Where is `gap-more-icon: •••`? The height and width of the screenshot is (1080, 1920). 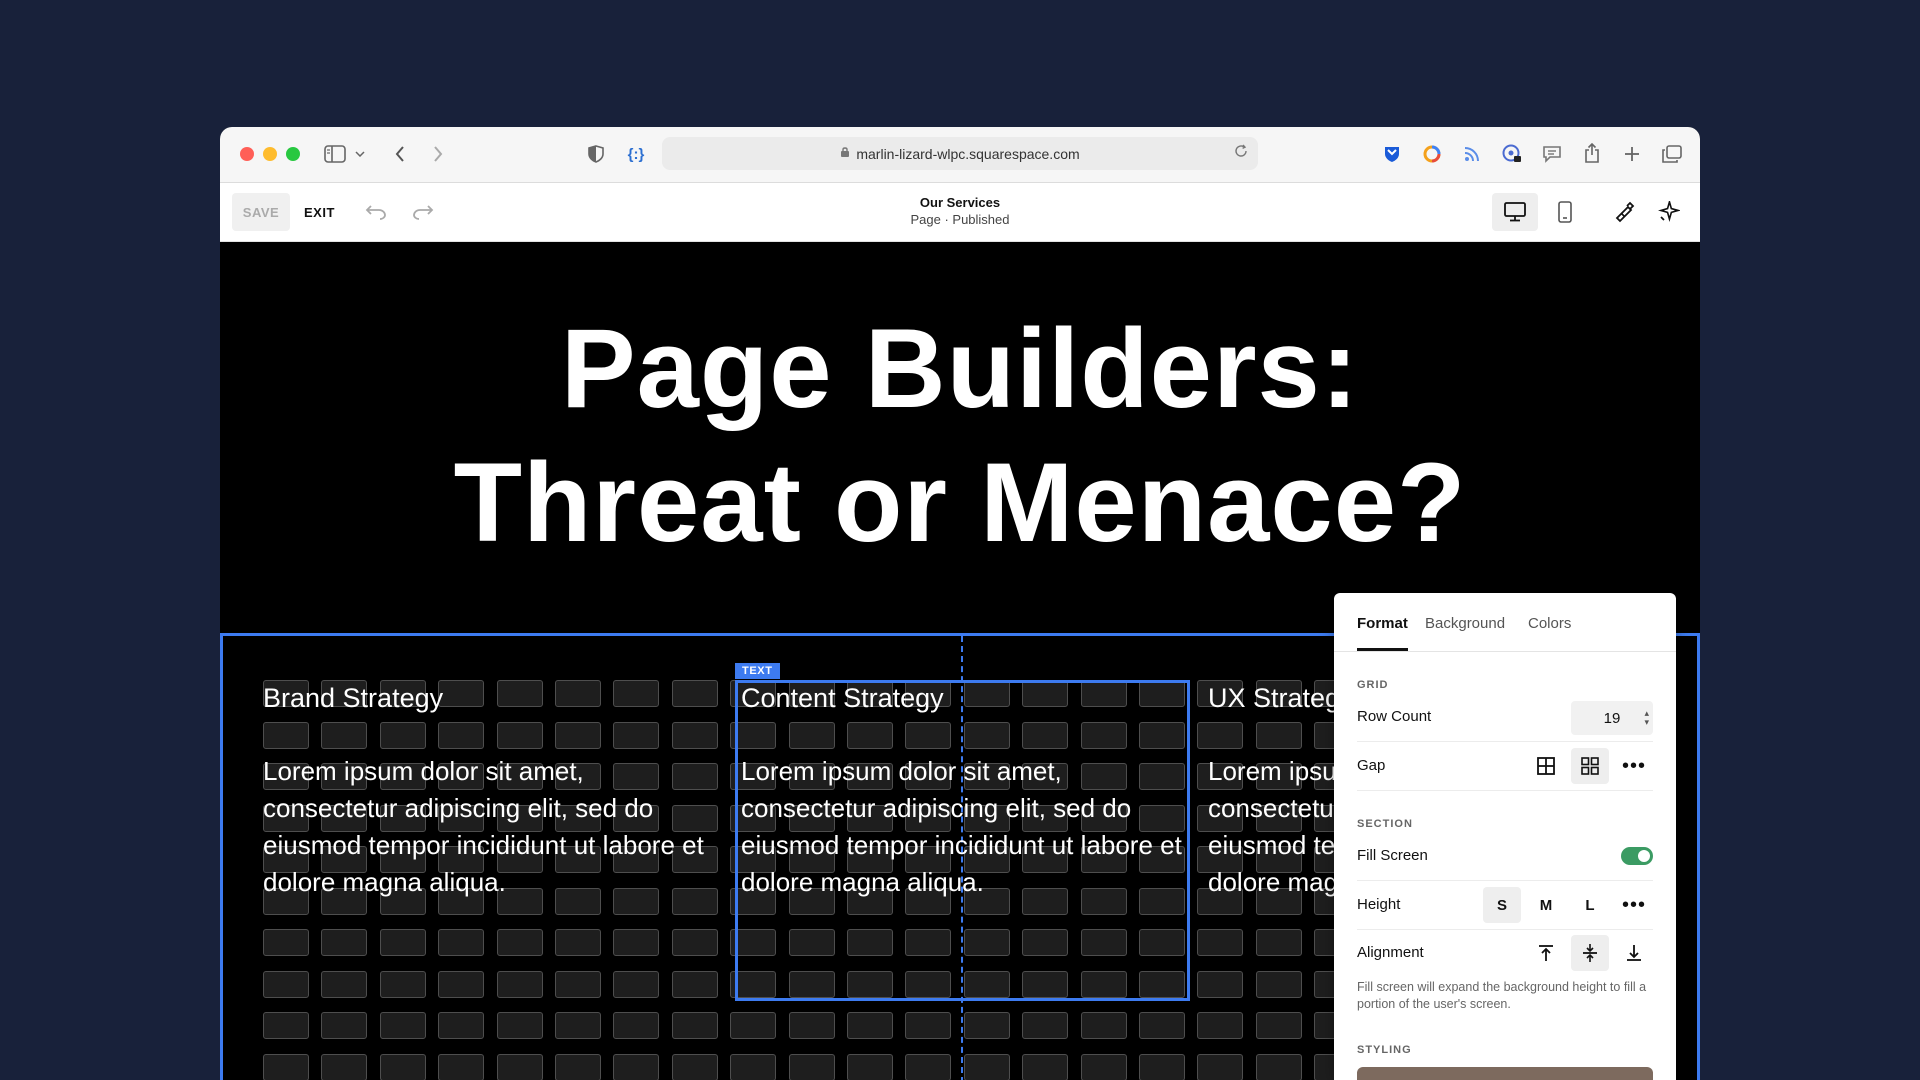 gap-more-icon: ••• is located at coordinates (1634, 766).